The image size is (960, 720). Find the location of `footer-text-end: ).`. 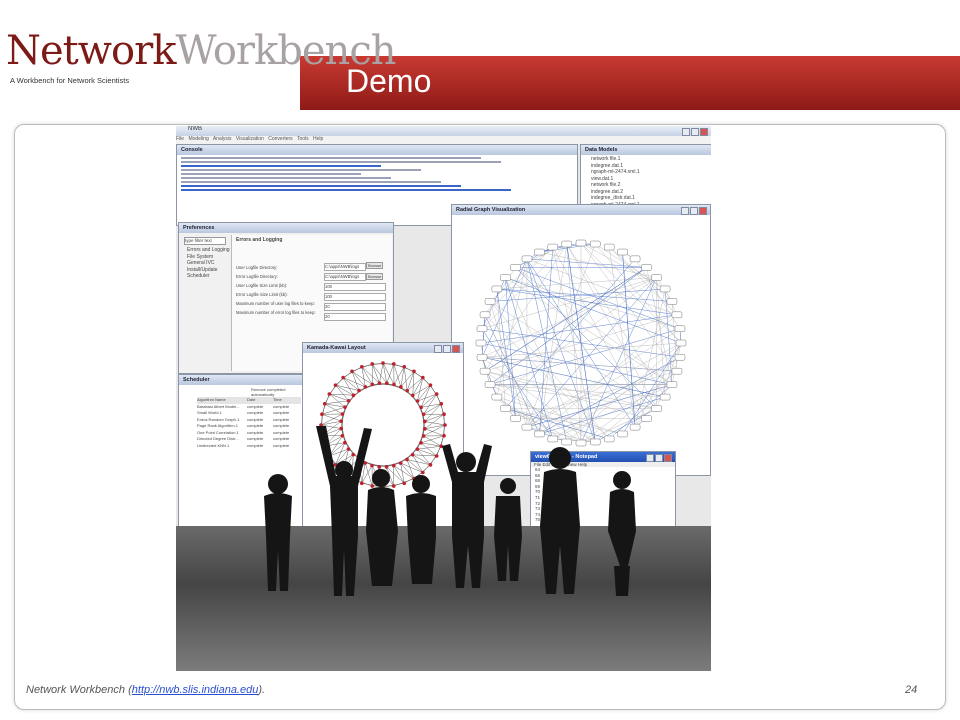

footer-text-end: ). is located at coordinates (262, 690).